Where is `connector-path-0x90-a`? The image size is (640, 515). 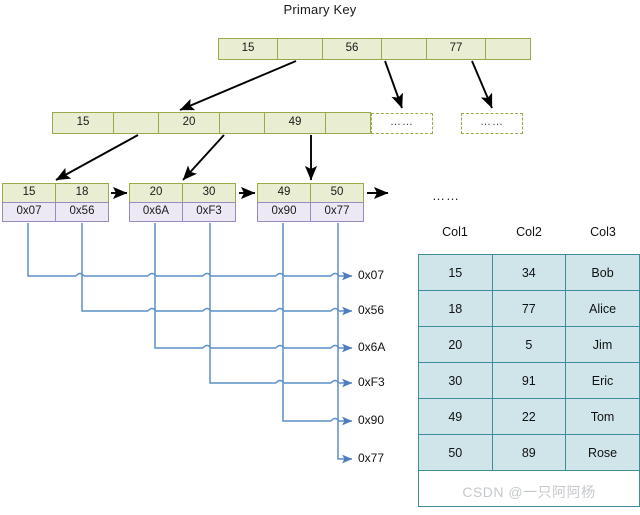 connector-path-0x90-a is located at coordinates (307, 322).